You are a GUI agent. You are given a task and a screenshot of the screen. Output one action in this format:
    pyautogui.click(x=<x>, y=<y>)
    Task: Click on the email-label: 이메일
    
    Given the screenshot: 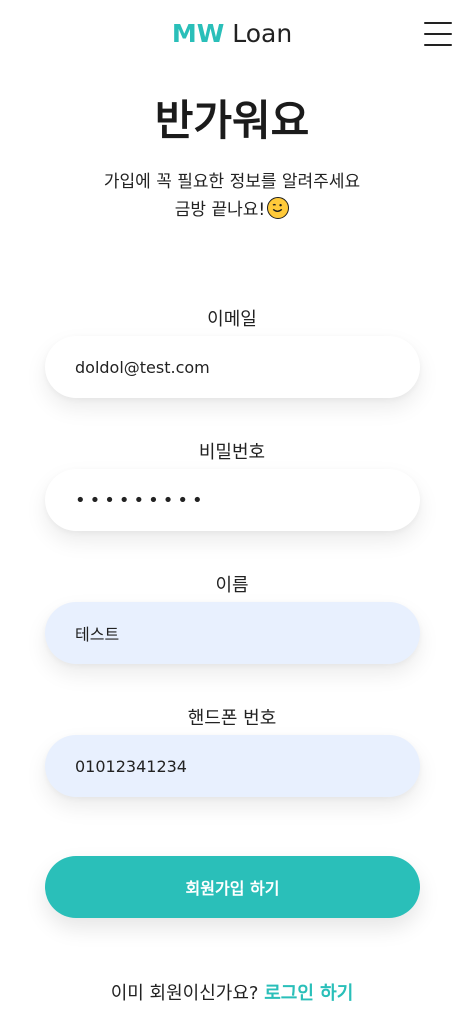 What is the action you would take?
    pyautogui.click(x=232, y=319)
    